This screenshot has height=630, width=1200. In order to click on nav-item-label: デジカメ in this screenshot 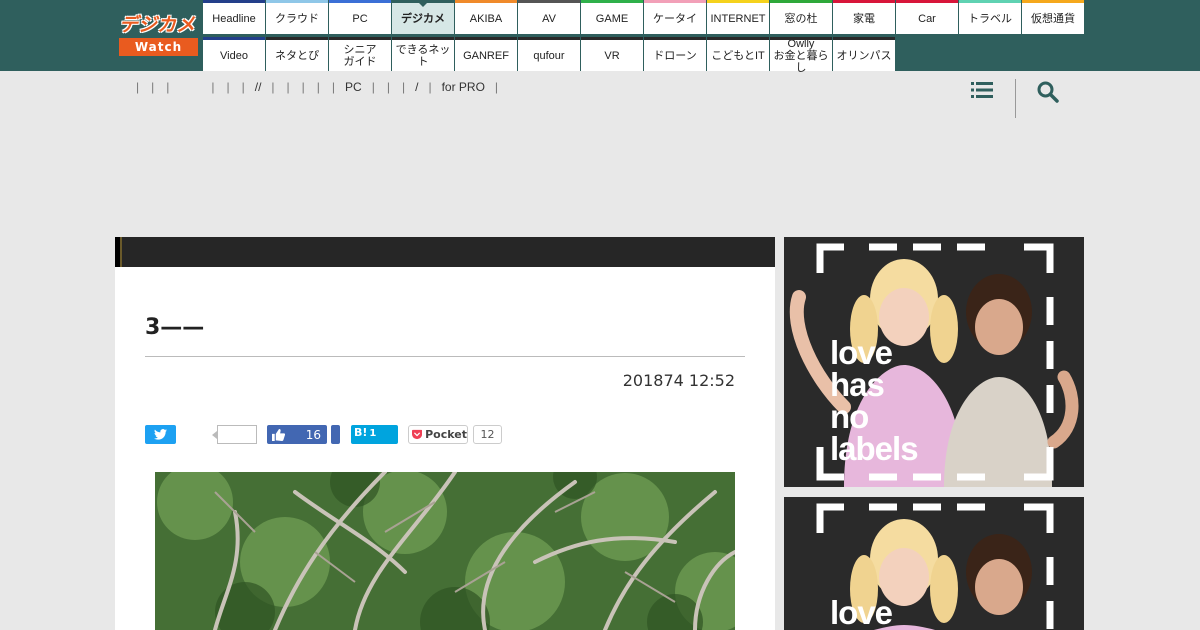, I will do `click(423, 18)`.